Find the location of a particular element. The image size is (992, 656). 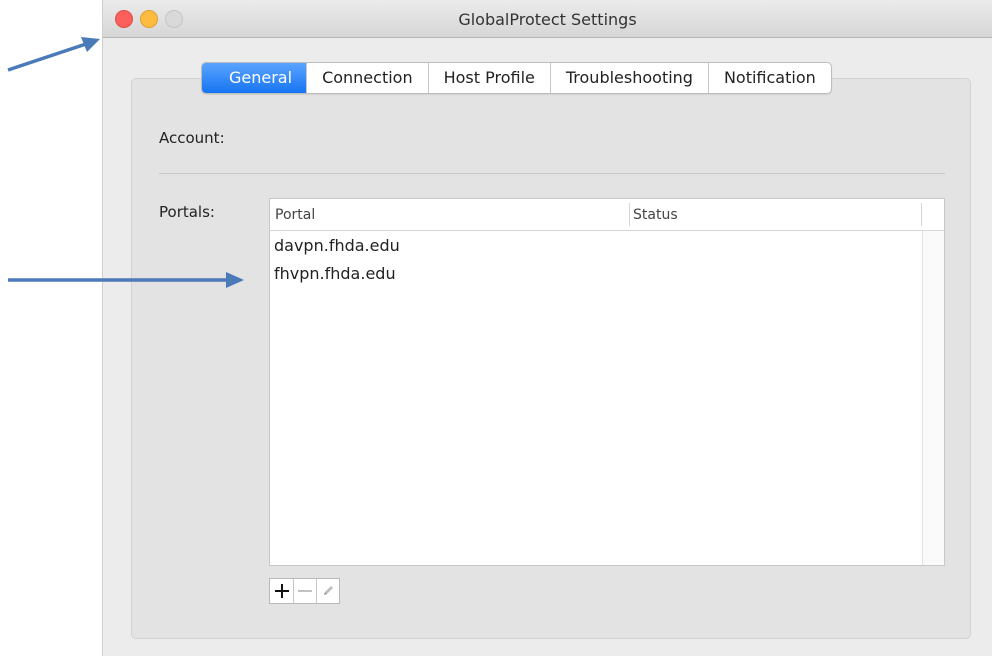

account-label: Account: is located at coordinates (192, 138).